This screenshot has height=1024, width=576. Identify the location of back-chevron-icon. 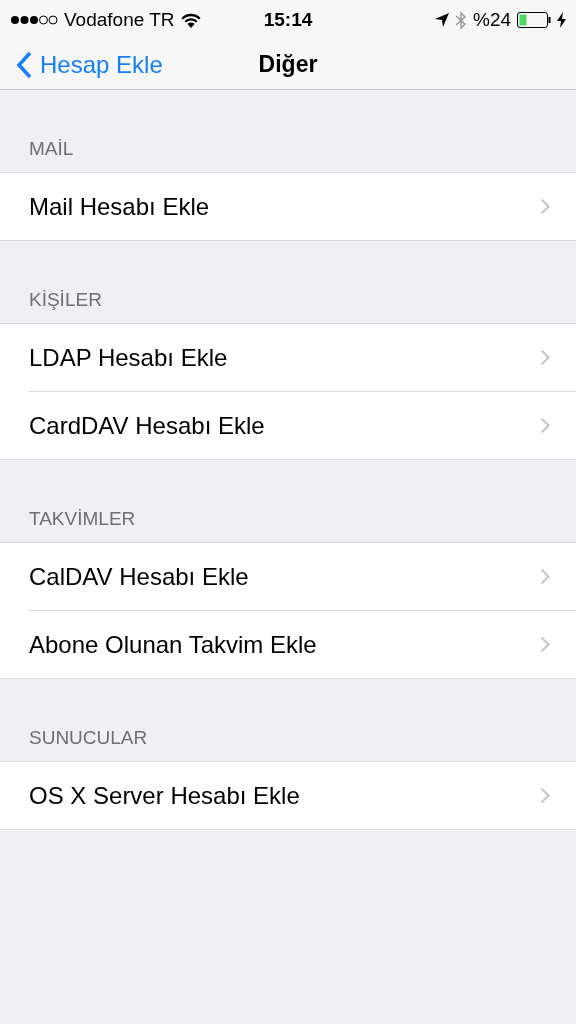
(24, 64).